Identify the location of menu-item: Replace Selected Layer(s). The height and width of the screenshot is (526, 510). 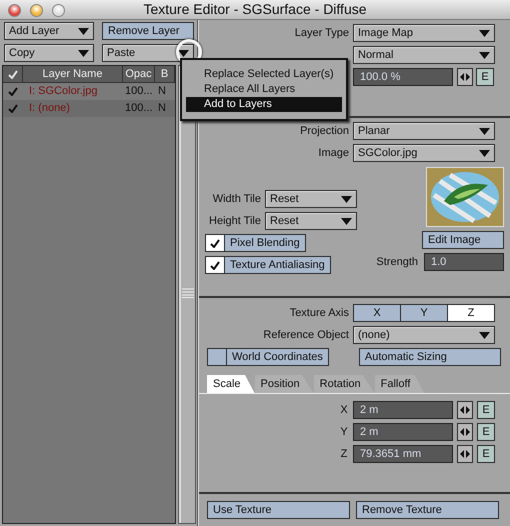
(264, 74).